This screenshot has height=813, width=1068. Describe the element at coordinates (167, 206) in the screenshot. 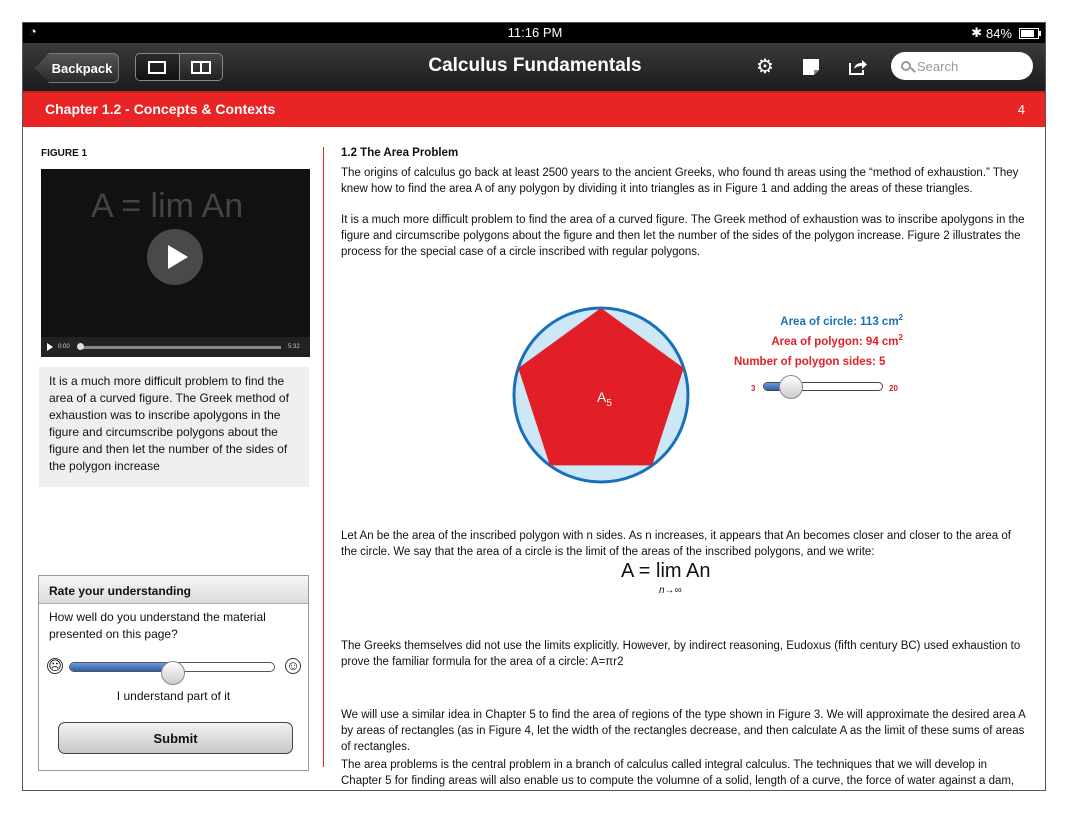

I see `video-formula: A = lim An` at that location.